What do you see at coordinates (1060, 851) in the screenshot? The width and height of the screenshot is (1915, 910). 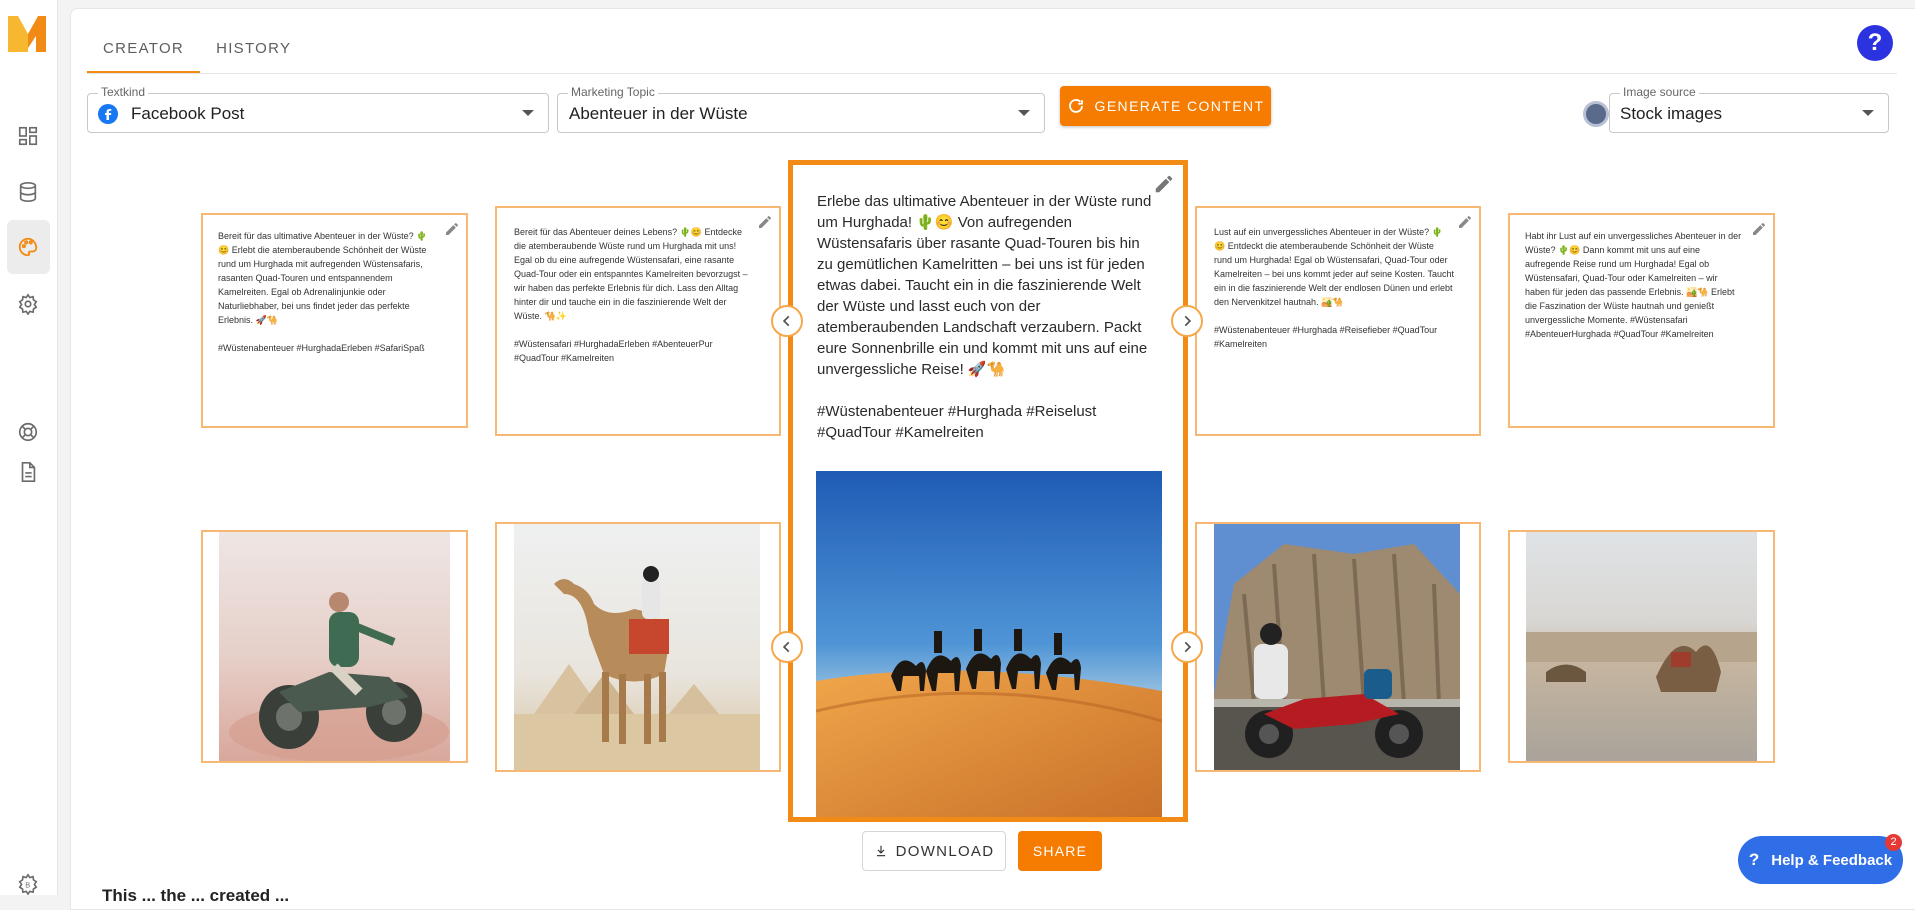 I see `share-button: SHARE` at bounding box center [1060, 851].